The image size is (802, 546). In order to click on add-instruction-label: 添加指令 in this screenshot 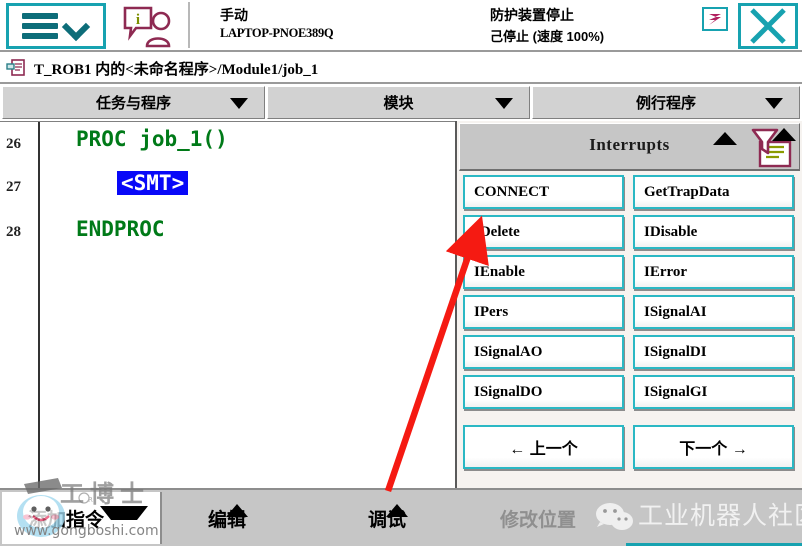, I will do `click(66, 520)`.